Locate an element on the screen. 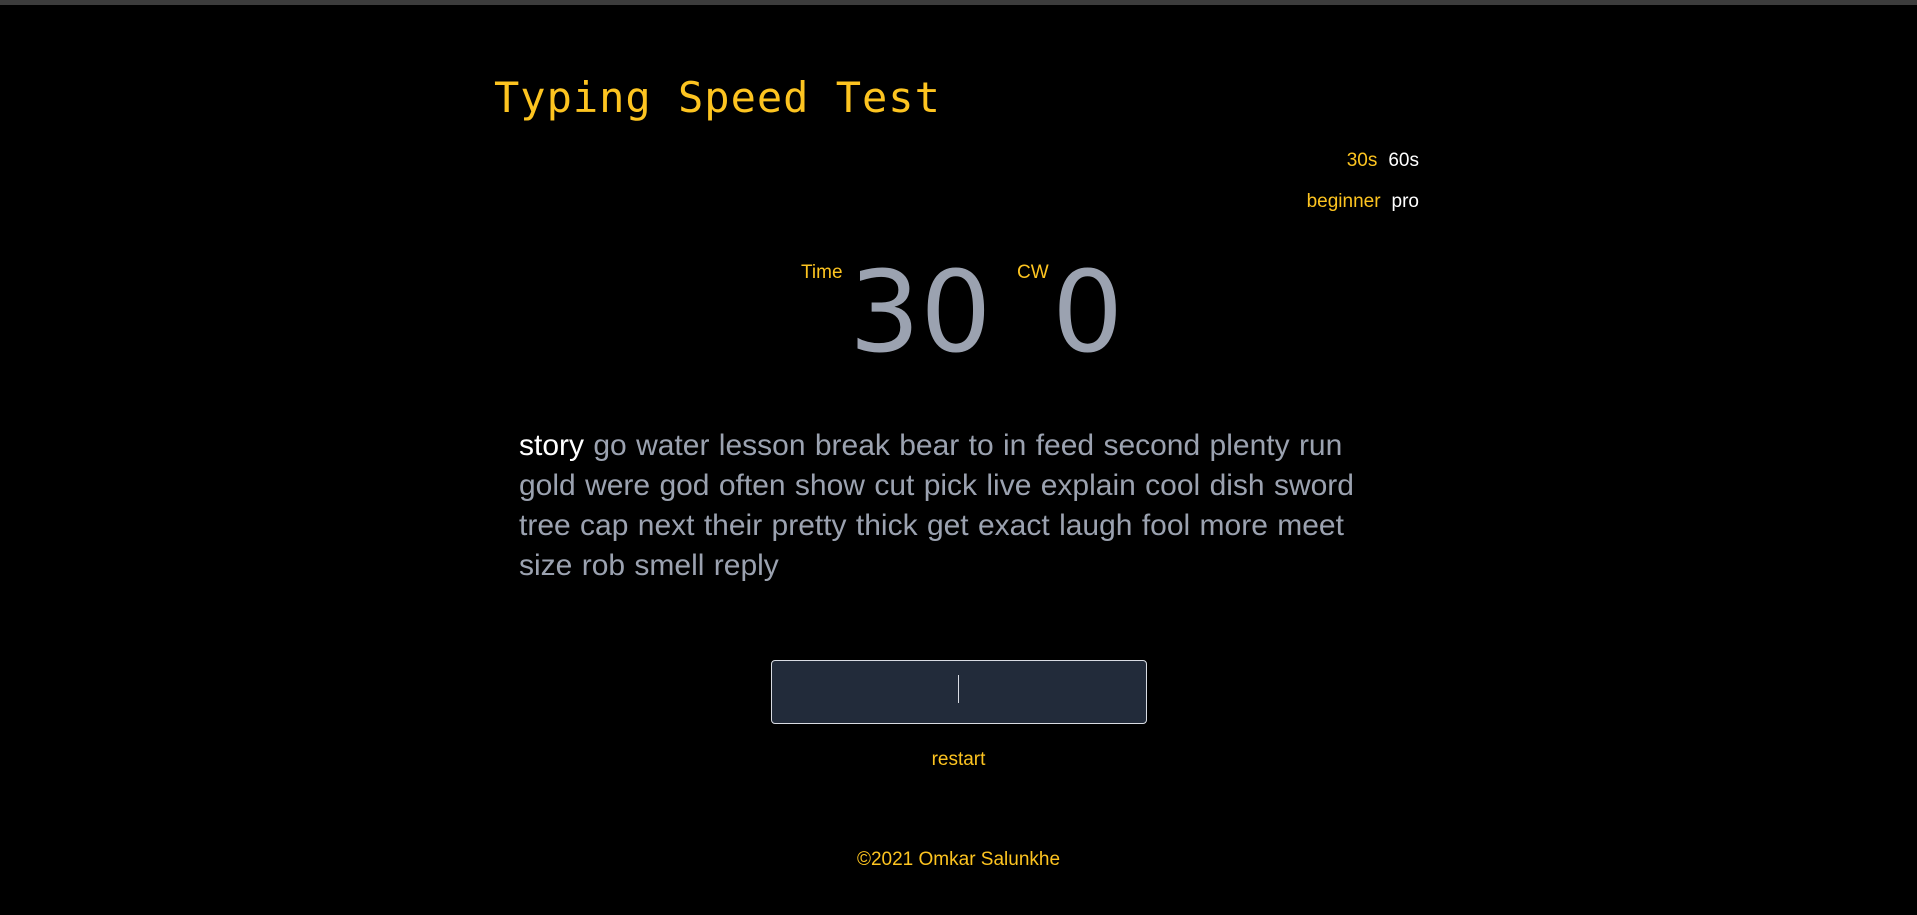 This screenshot has height=915, width=1917. word: run is located at coordinates (1320, 445).